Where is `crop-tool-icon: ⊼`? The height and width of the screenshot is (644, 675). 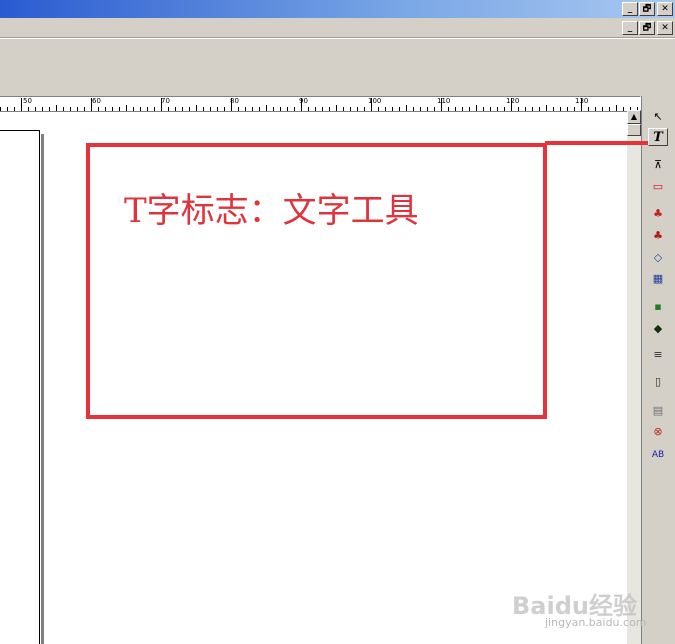 crop-tool-icon: ⊼ is located at coordinates (658, 165).